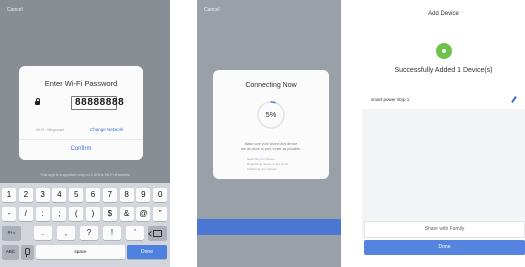 This screenshot has width=525, height=267. What do you see at coordinates (81, 139) in the screenshot?
I see `dialog-divider` at bounding box center [81, 139].